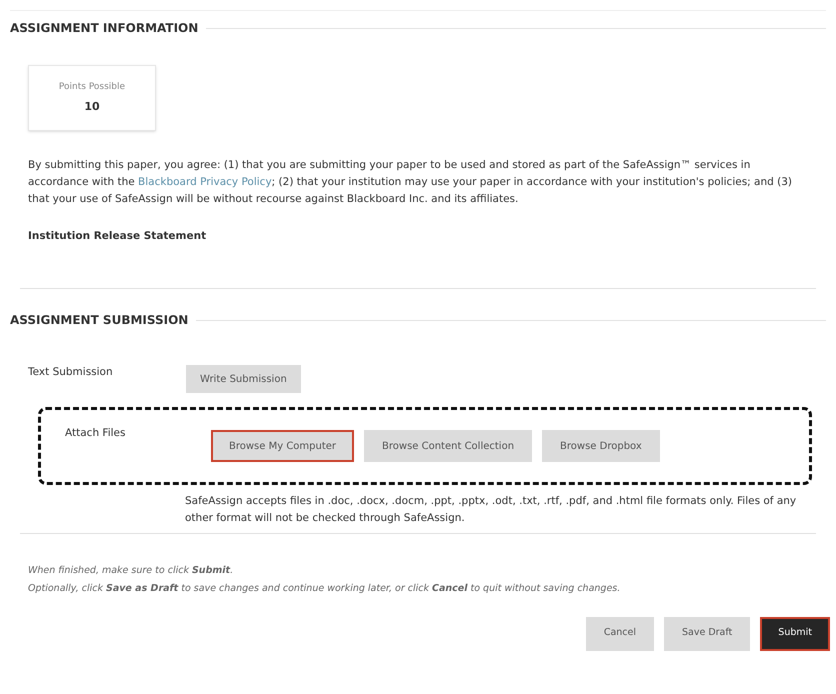 Image resolution: width=836 pixels, height=694 pixels. What do you see at coordinates (92, 87) in the screenshot?
I see `points-label: Points Possible` at bounding box center [92, 87].